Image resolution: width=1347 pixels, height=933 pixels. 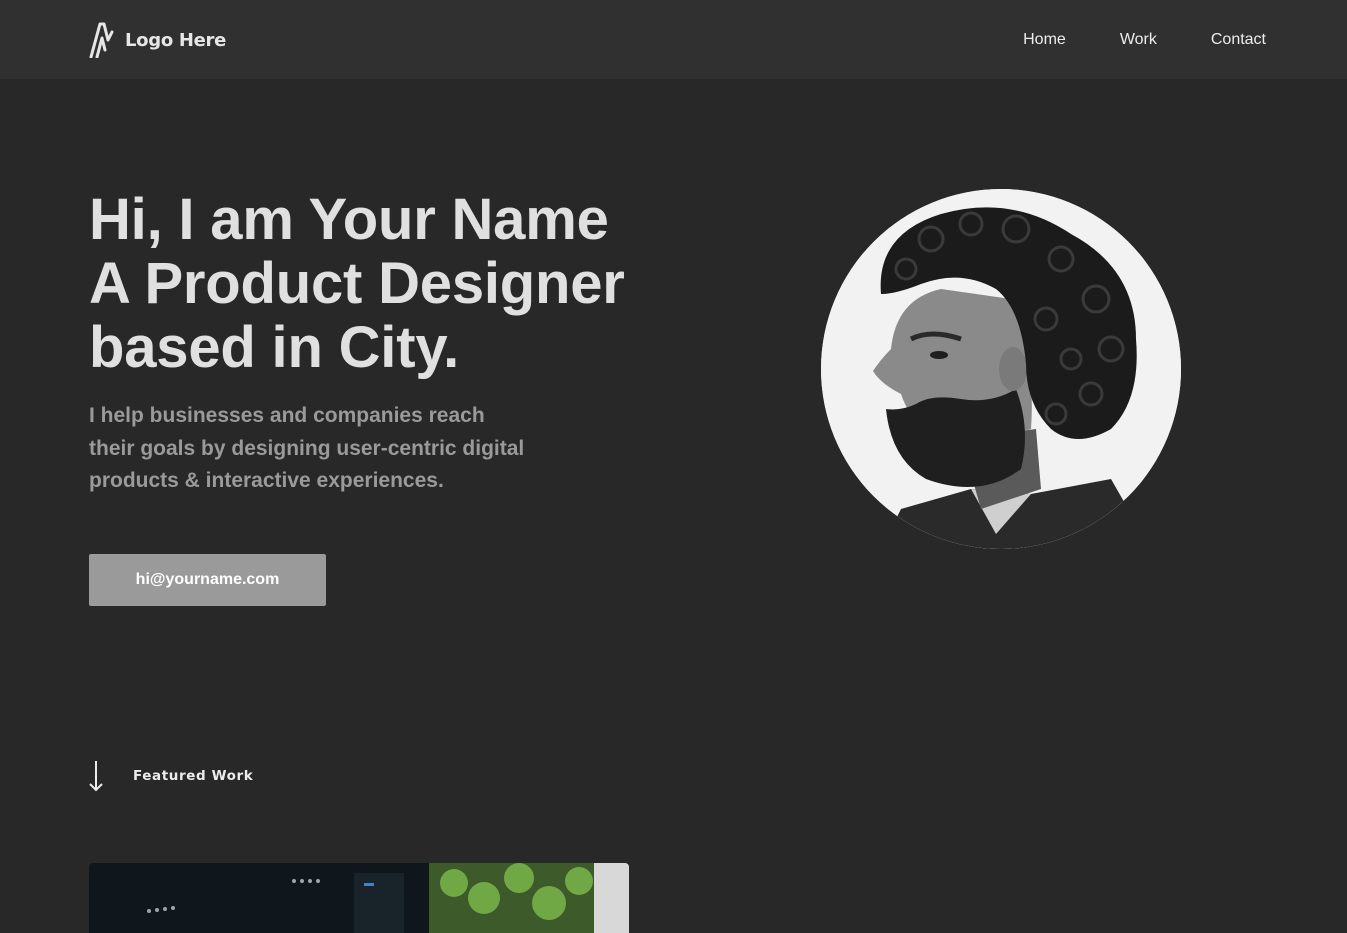 What do you see at coordinates (357, 283) in the screenshot?
I see `headline-line: A Product Designer` at bounding box center [357, 283].